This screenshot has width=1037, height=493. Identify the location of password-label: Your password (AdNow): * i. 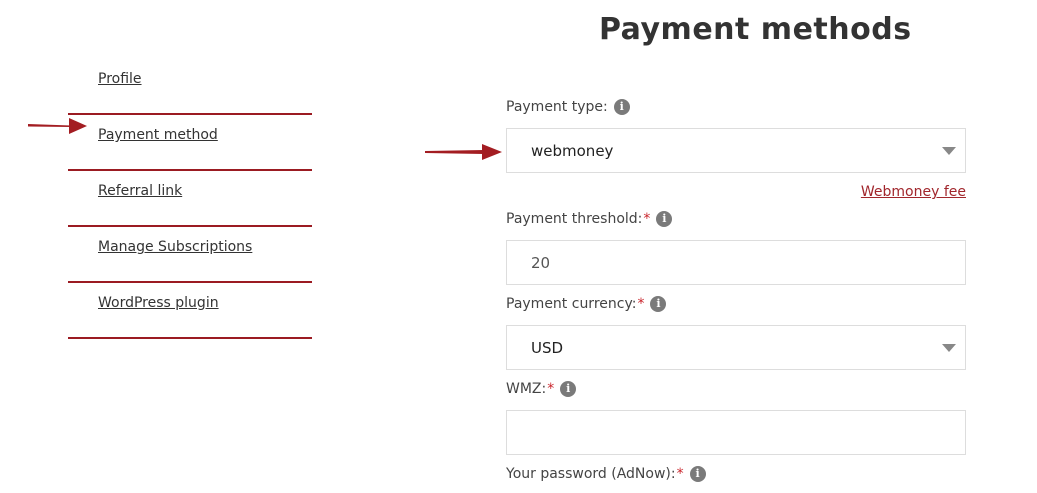
(606, 474).